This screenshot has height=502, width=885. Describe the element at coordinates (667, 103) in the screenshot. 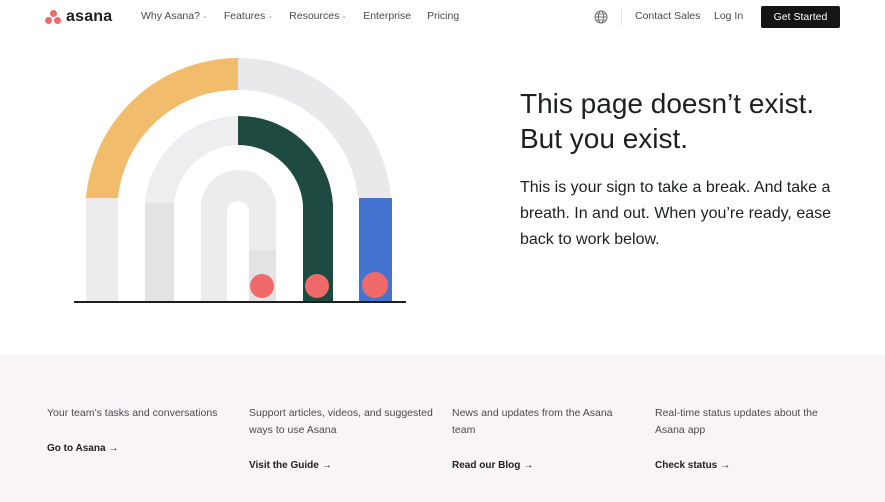

I see `headline-line-1: This page doesn’t exist.` at that location.